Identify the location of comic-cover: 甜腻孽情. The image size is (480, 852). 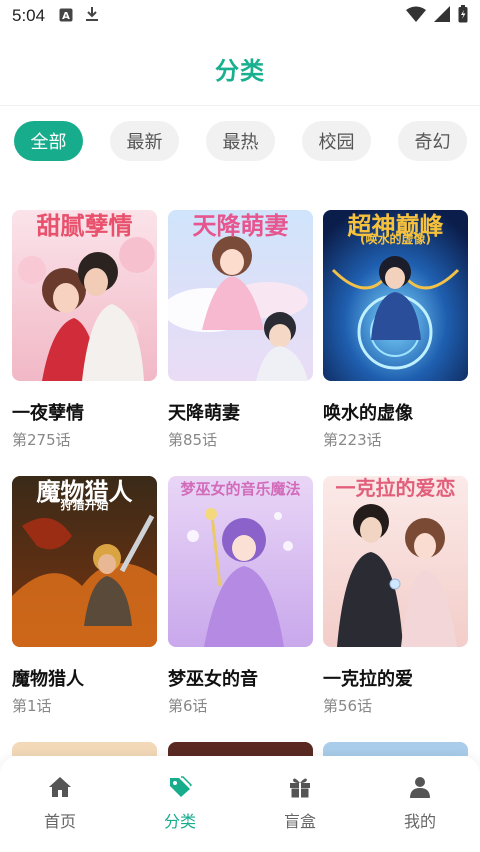
(84, 295).